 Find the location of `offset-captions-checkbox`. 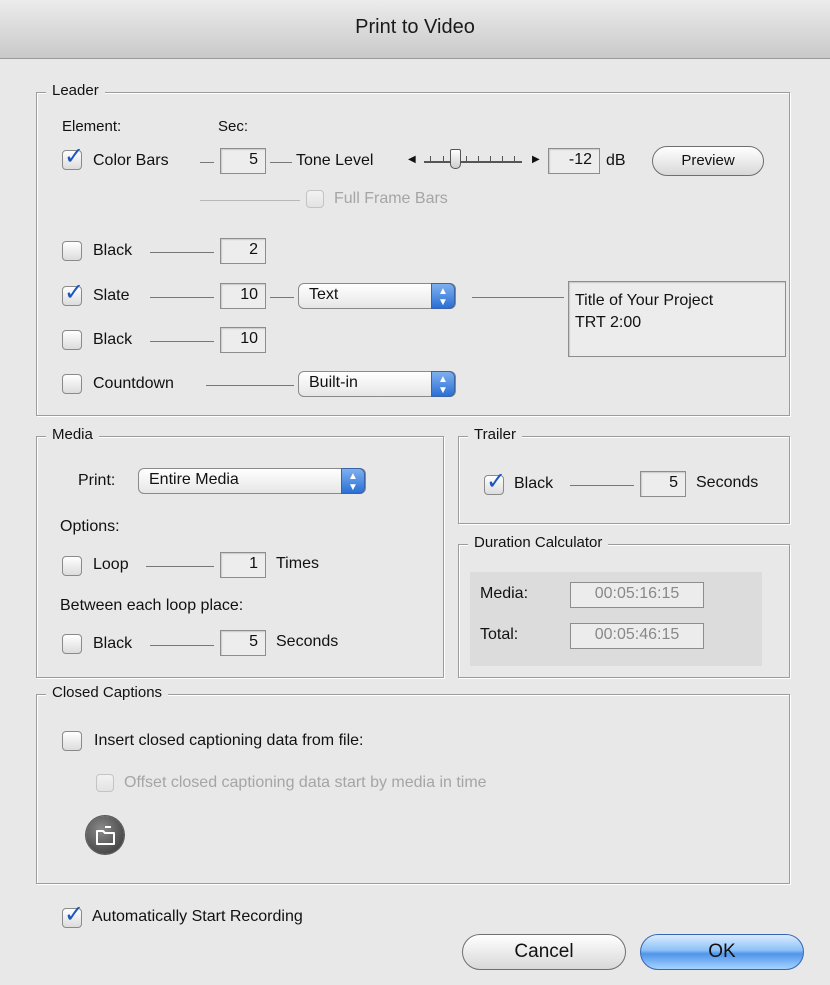

offset-captions-checkbox is located at coordinates (105, 783).